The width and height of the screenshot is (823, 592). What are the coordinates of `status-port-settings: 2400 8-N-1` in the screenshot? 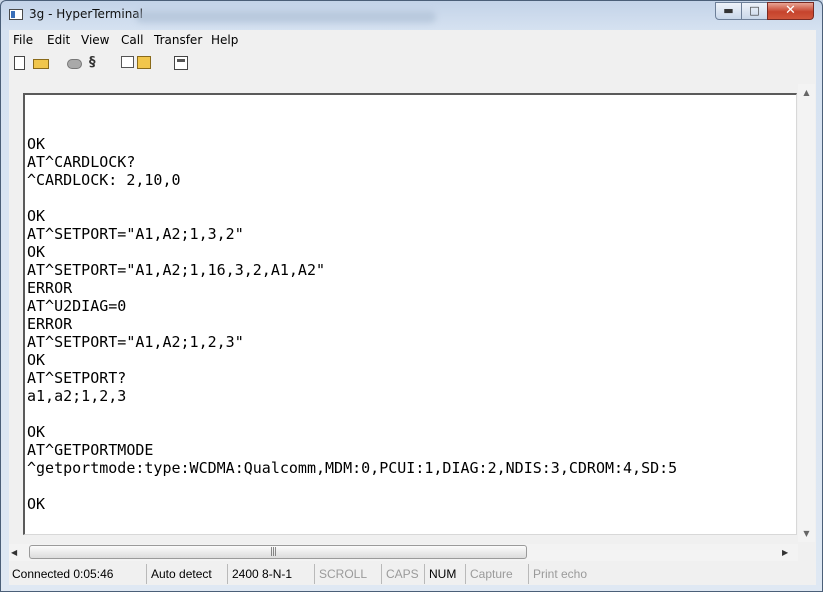 It's located at (272, 574).